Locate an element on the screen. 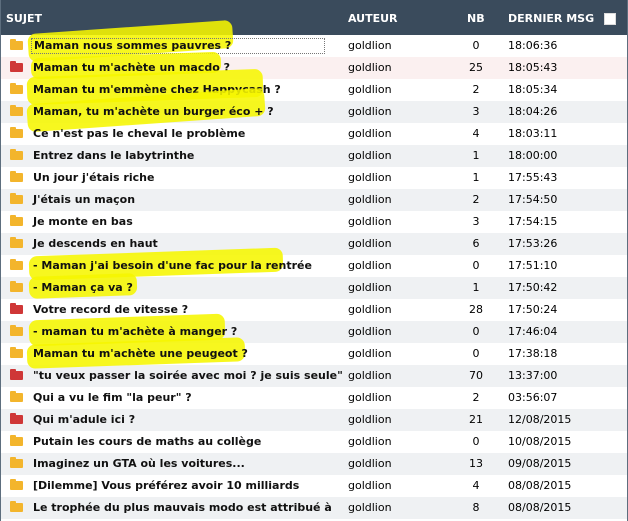  topic-last-message-time: 18:00:00 is located at coordinates (532, 155).